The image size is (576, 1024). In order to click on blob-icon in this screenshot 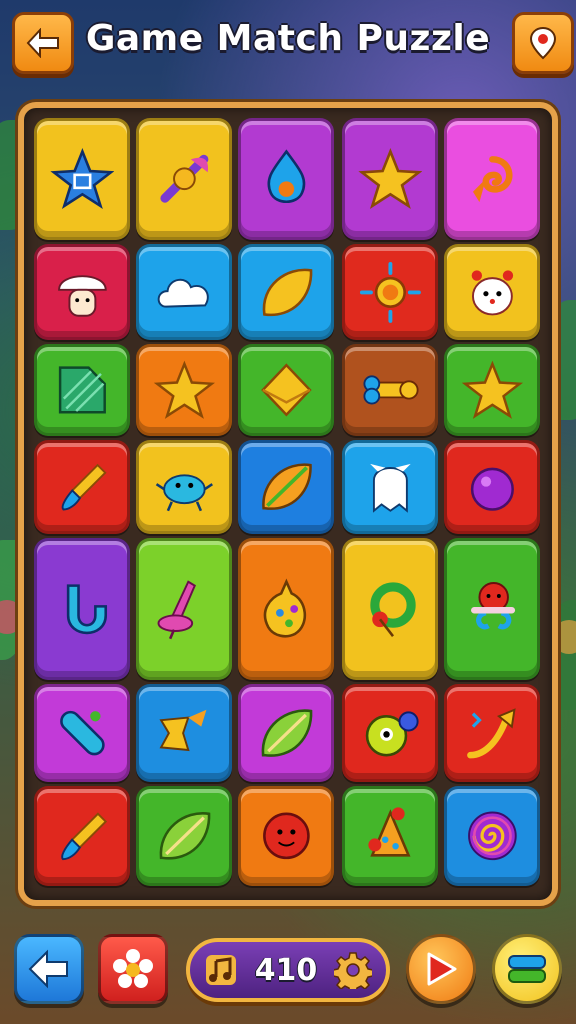, I will do `click(392, 734)`.